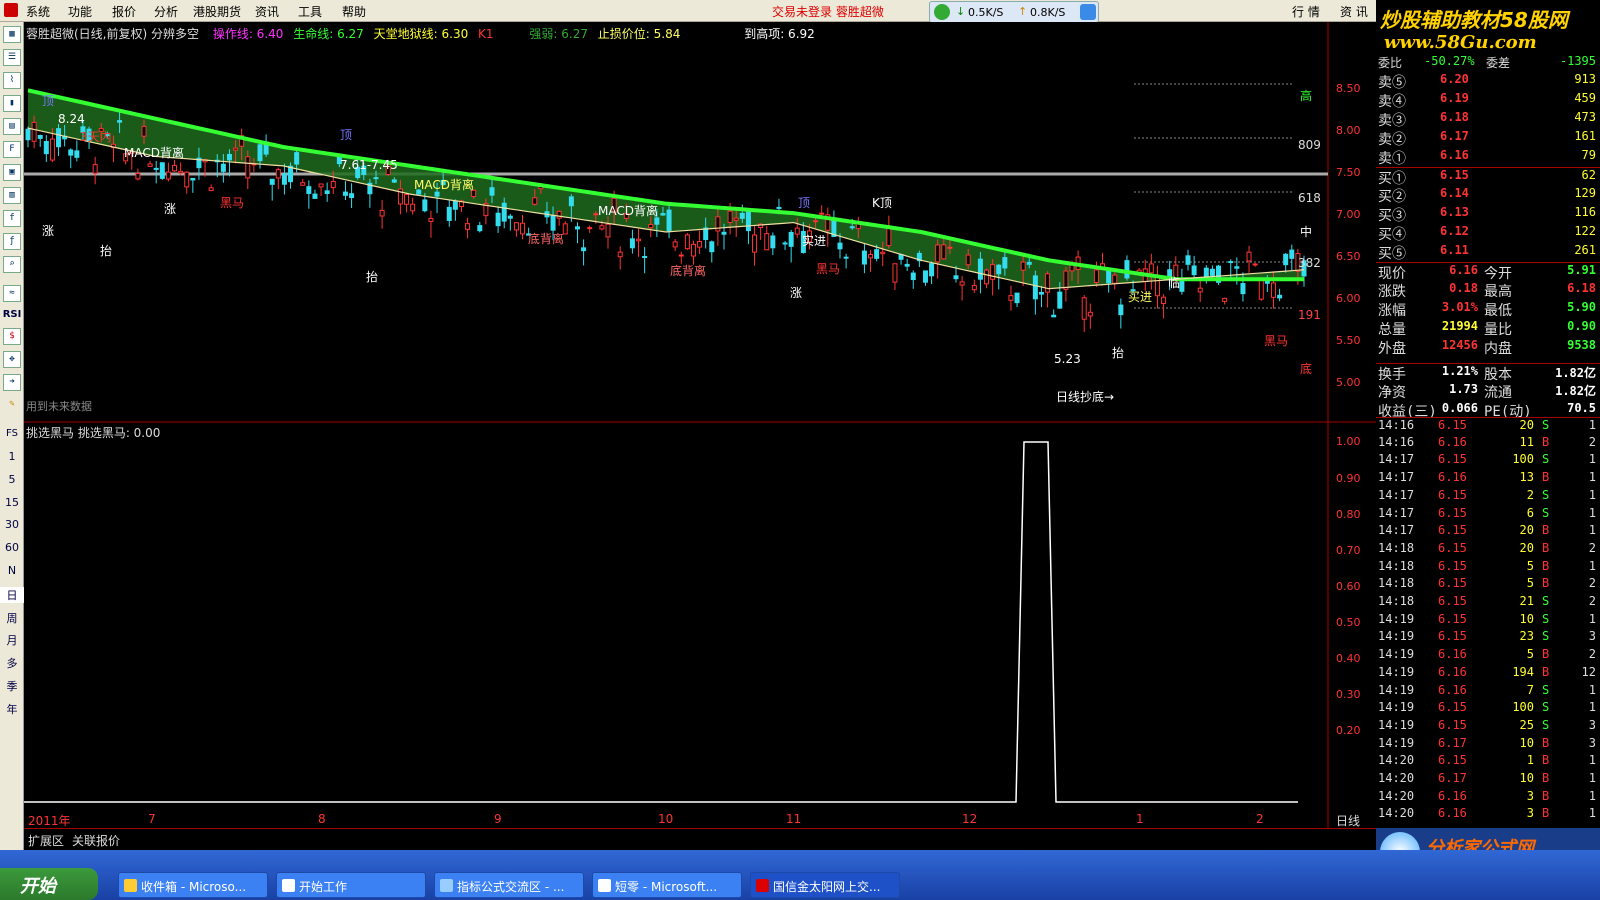  Describe the element at coordinates (1488, 568) in the screenshot. I see `tick-row: 14:18 6.15 5 B 1` at that location.